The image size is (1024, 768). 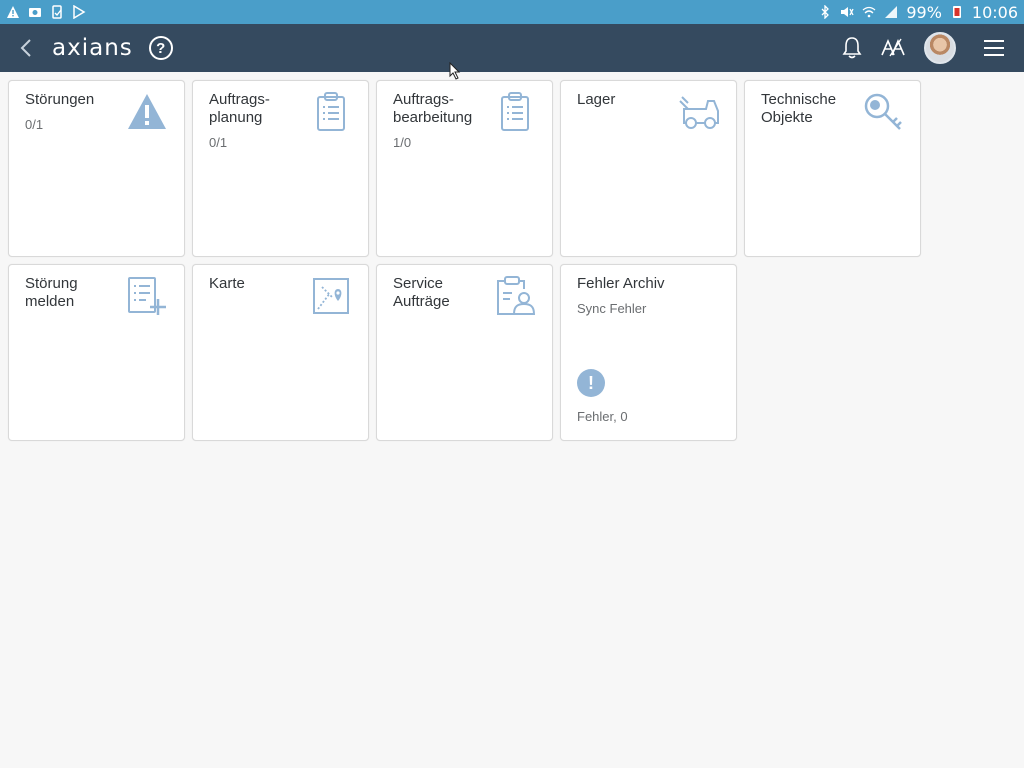 What do you see at coordinates (825, 12) in the screenshot?
I see `bluetooth-icon` at bounding box center [825, 12].